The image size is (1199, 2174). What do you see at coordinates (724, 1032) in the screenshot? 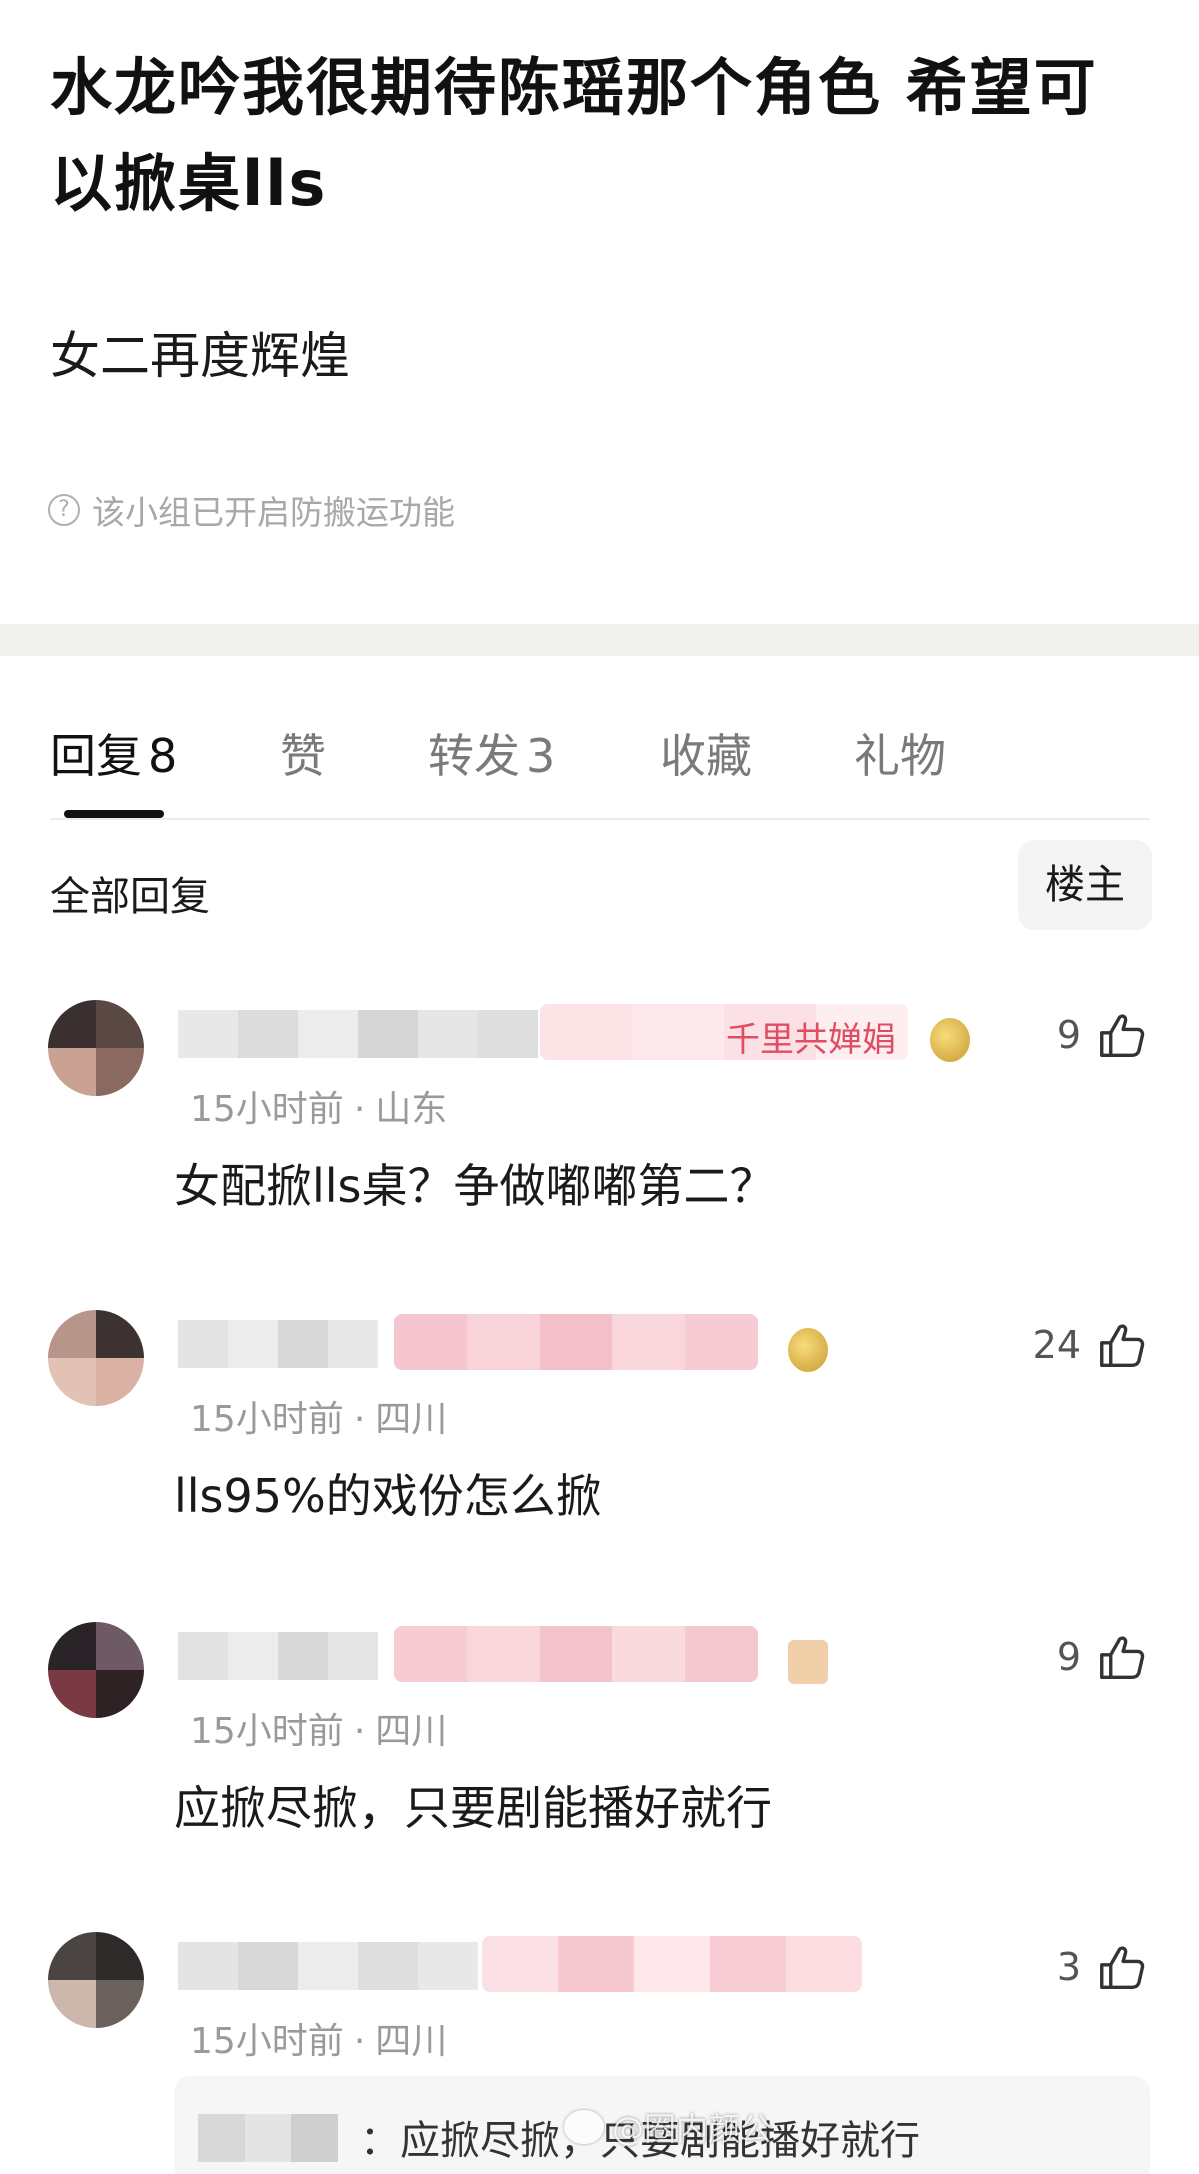
I see `user-badge: 千里共婵娟` at bounding box center [724, 1032].